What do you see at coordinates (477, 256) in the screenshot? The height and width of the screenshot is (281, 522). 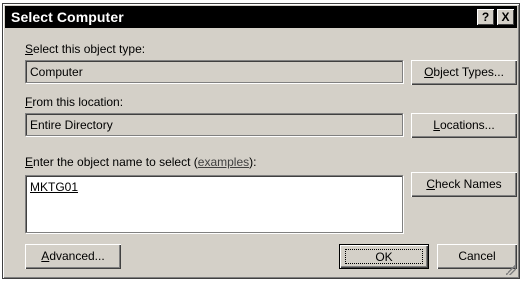 I see `cancel-button: Cancel` at bounding box center [477, 256].